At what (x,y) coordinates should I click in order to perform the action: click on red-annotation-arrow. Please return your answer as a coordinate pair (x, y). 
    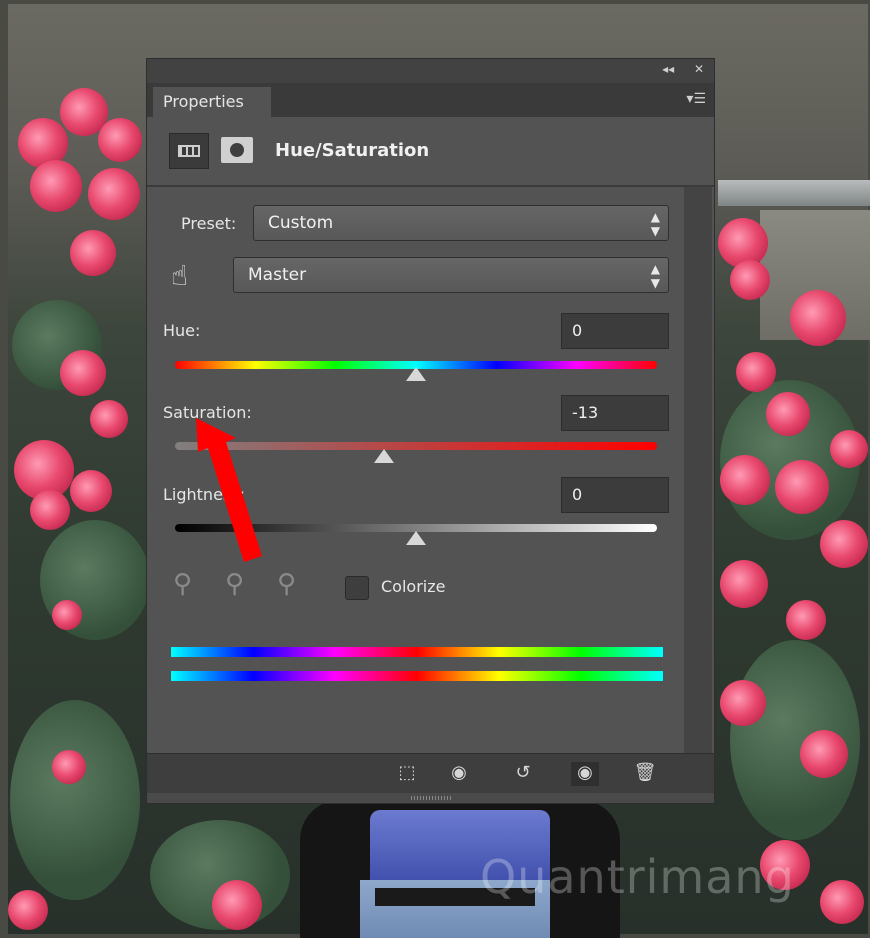
    Looking at the image, I should click on (229, 490).